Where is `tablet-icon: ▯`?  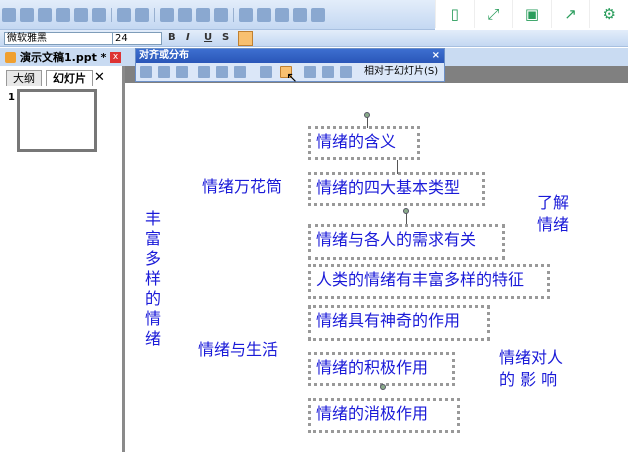 tablet-icon: ▯ is located at coordinates (454, 14).